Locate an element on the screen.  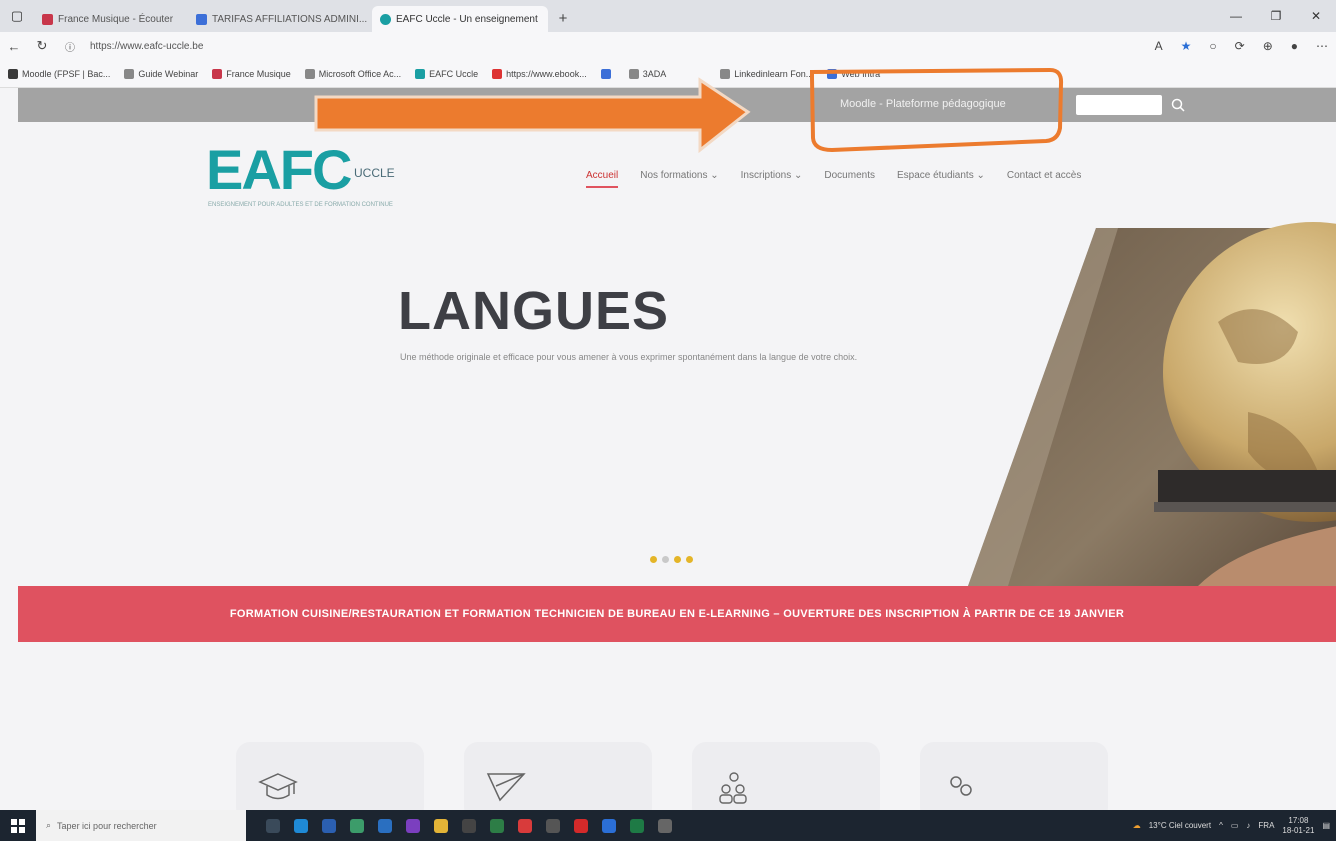
folder-icon is located at coordinates (441, 825).